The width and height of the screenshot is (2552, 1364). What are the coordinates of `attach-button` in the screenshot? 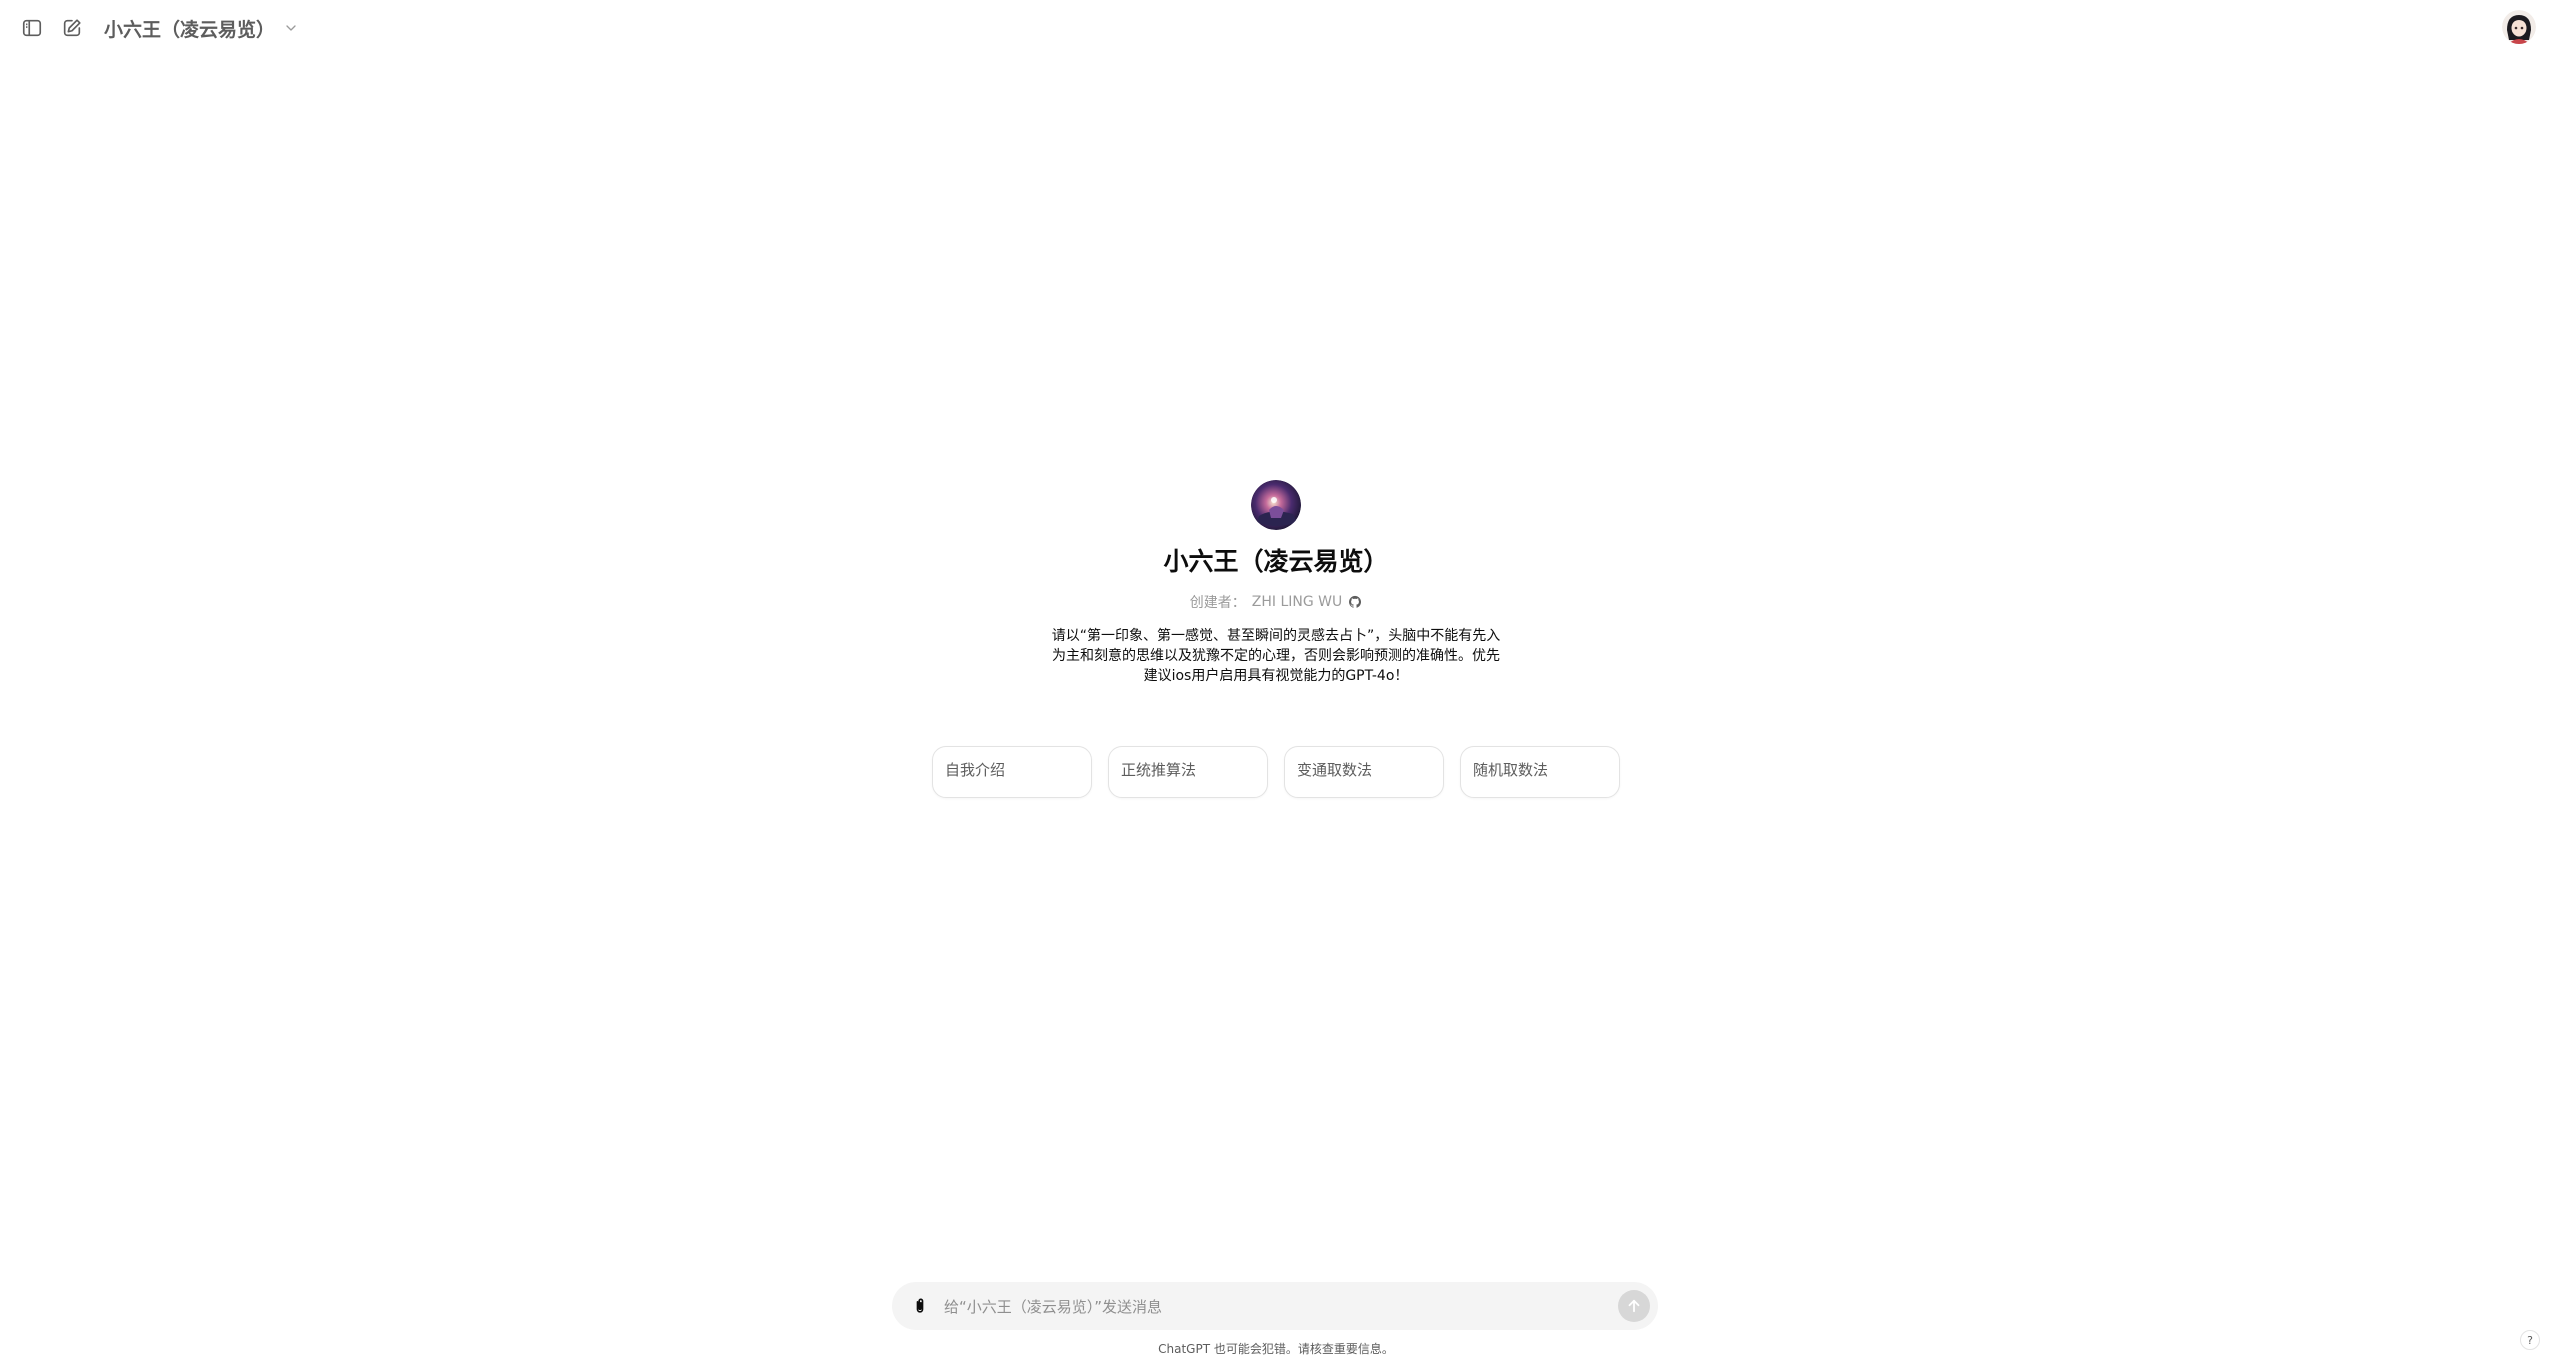 It's located at (920, 1306).